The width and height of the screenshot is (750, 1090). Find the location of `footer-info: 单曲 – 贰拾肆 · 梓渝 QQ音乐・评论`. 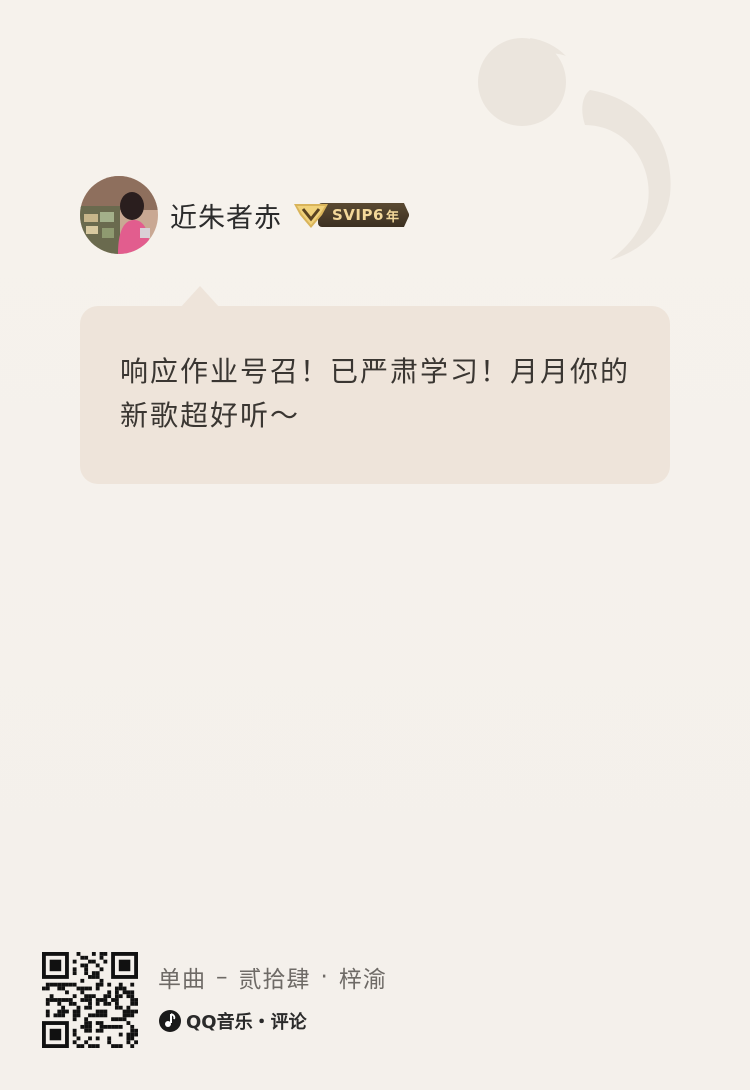

footer-info: 单曲 – 贰拾肆 · 梓渝 QQ音乐・评论 is located at coordinates (272, 993).